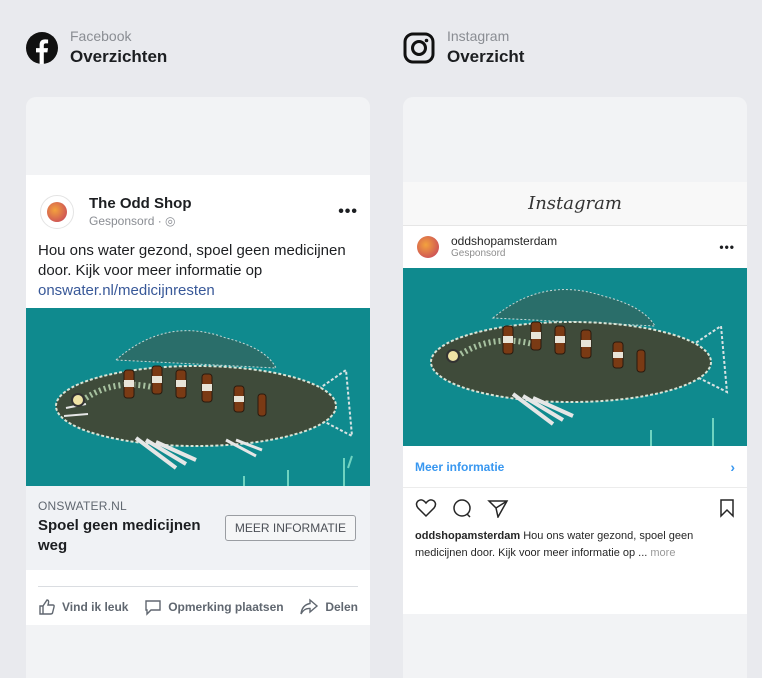  Describe the element at coordinates (166, 221) in the screenshot. I see `globe-icon: · ◎` at that location.